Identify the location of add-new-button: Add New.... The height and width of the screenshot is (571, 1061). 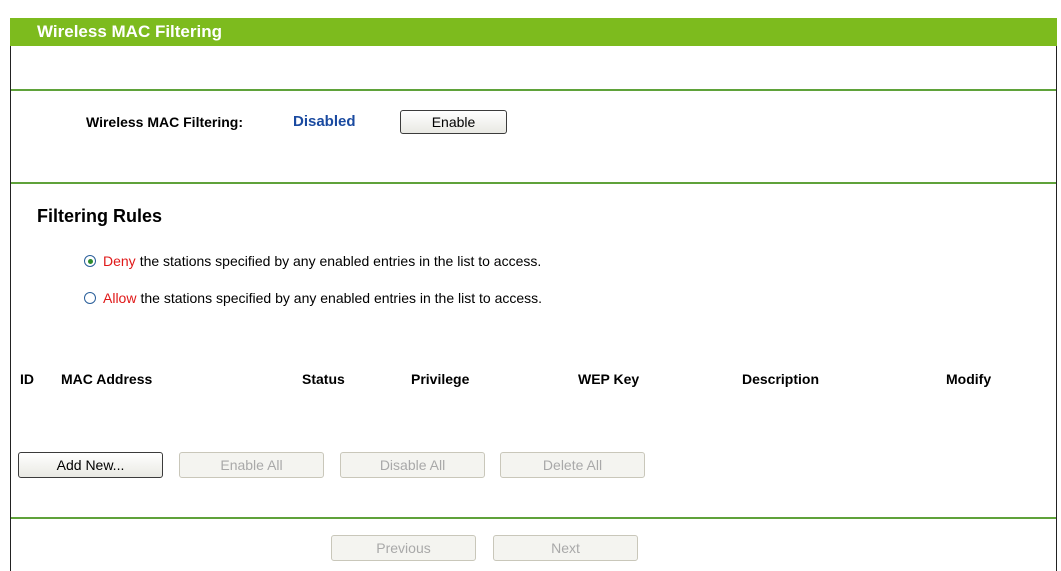
(90, 465).